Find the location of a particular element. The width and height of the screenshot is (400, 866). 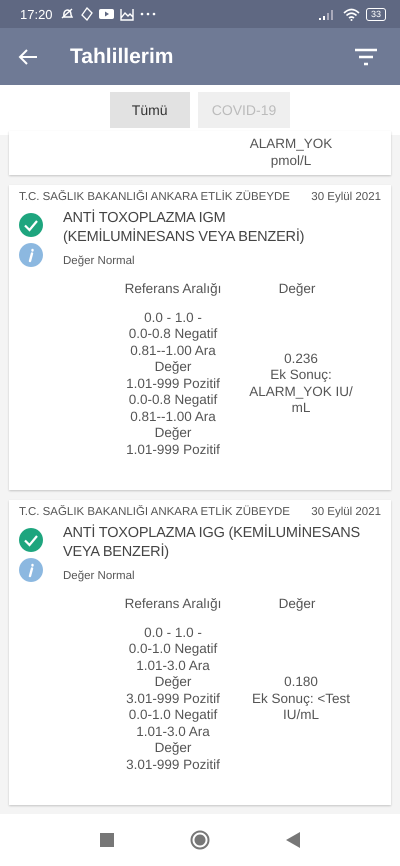

reference-range: 0.0 - 1.0 - 0.0-0.8 Negatif 0.81--1.00 Ara Değer 1.01-999 Pozitif 0.0-0.8 Negatif 0.81--1.00 Ara Değer 1.01-999 Pozitif is located at coordinates (173, 384).